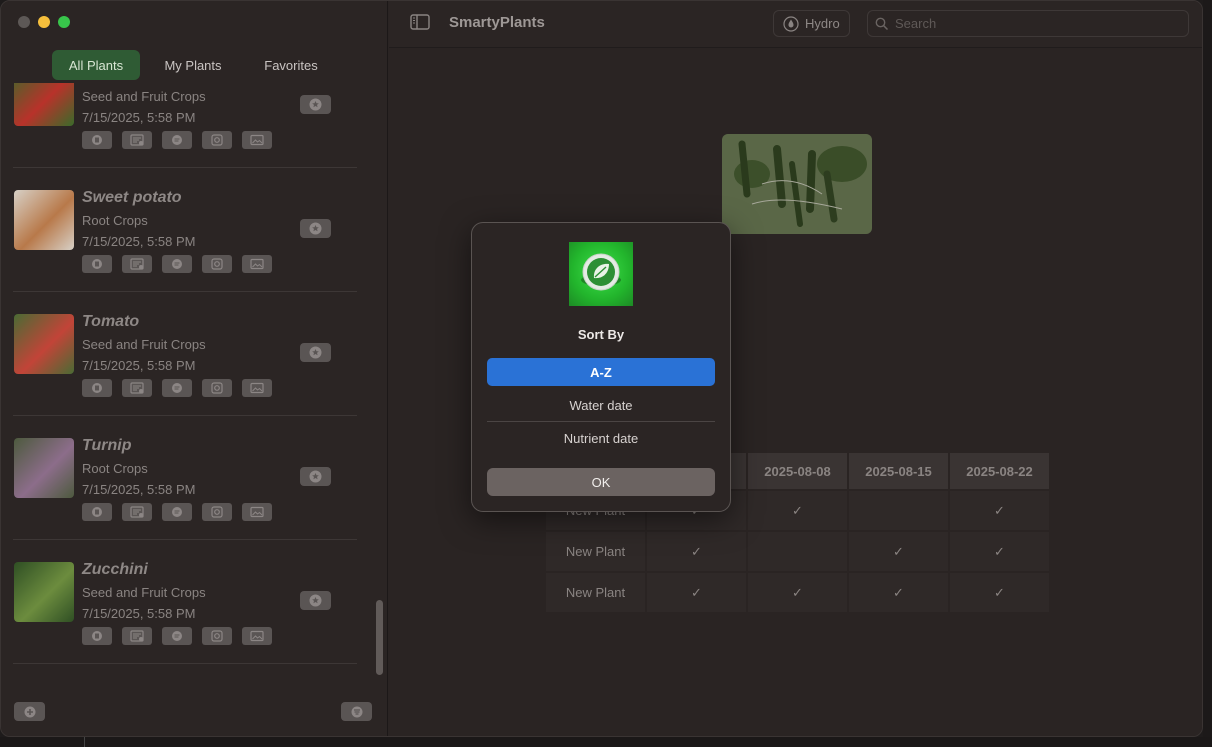 This screenshot has width=1212, height=747. I want to click on maximize-window-button, so click(64, 22).